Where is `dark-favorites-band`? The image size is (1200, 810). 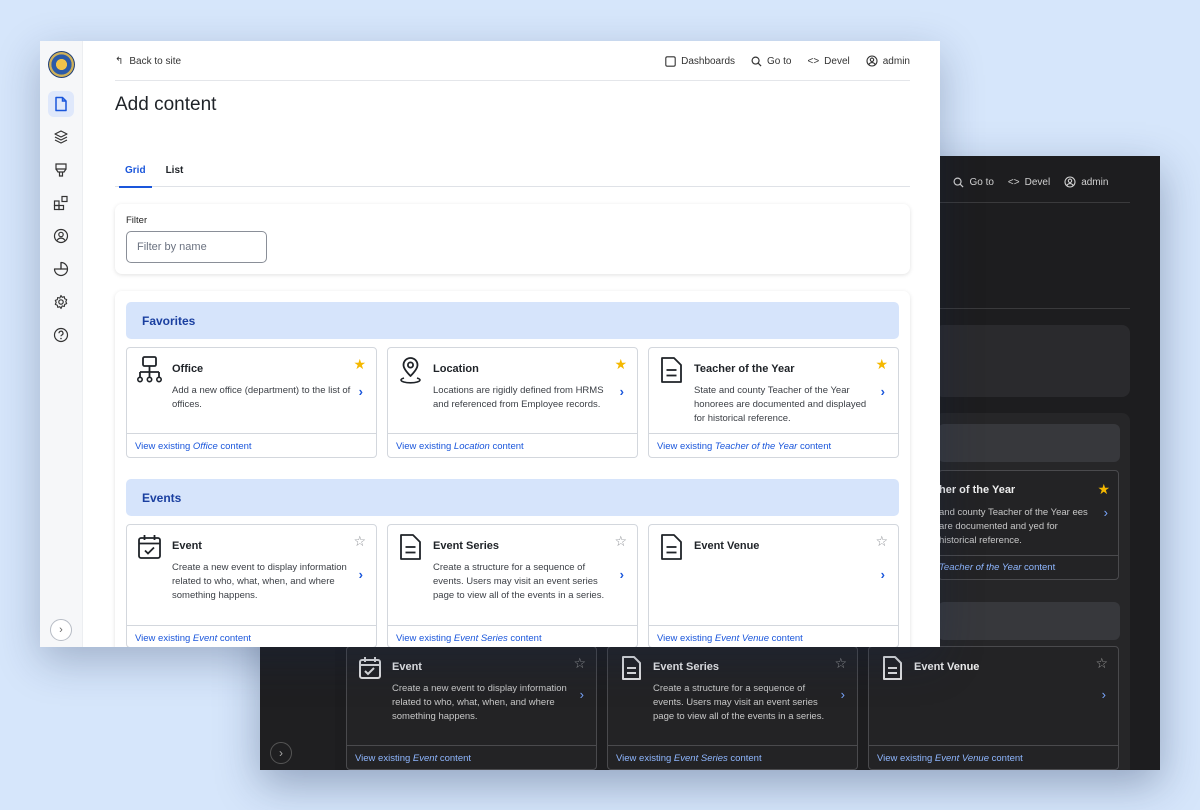 dark-favorites-band is located at coordinates (1029, 443).